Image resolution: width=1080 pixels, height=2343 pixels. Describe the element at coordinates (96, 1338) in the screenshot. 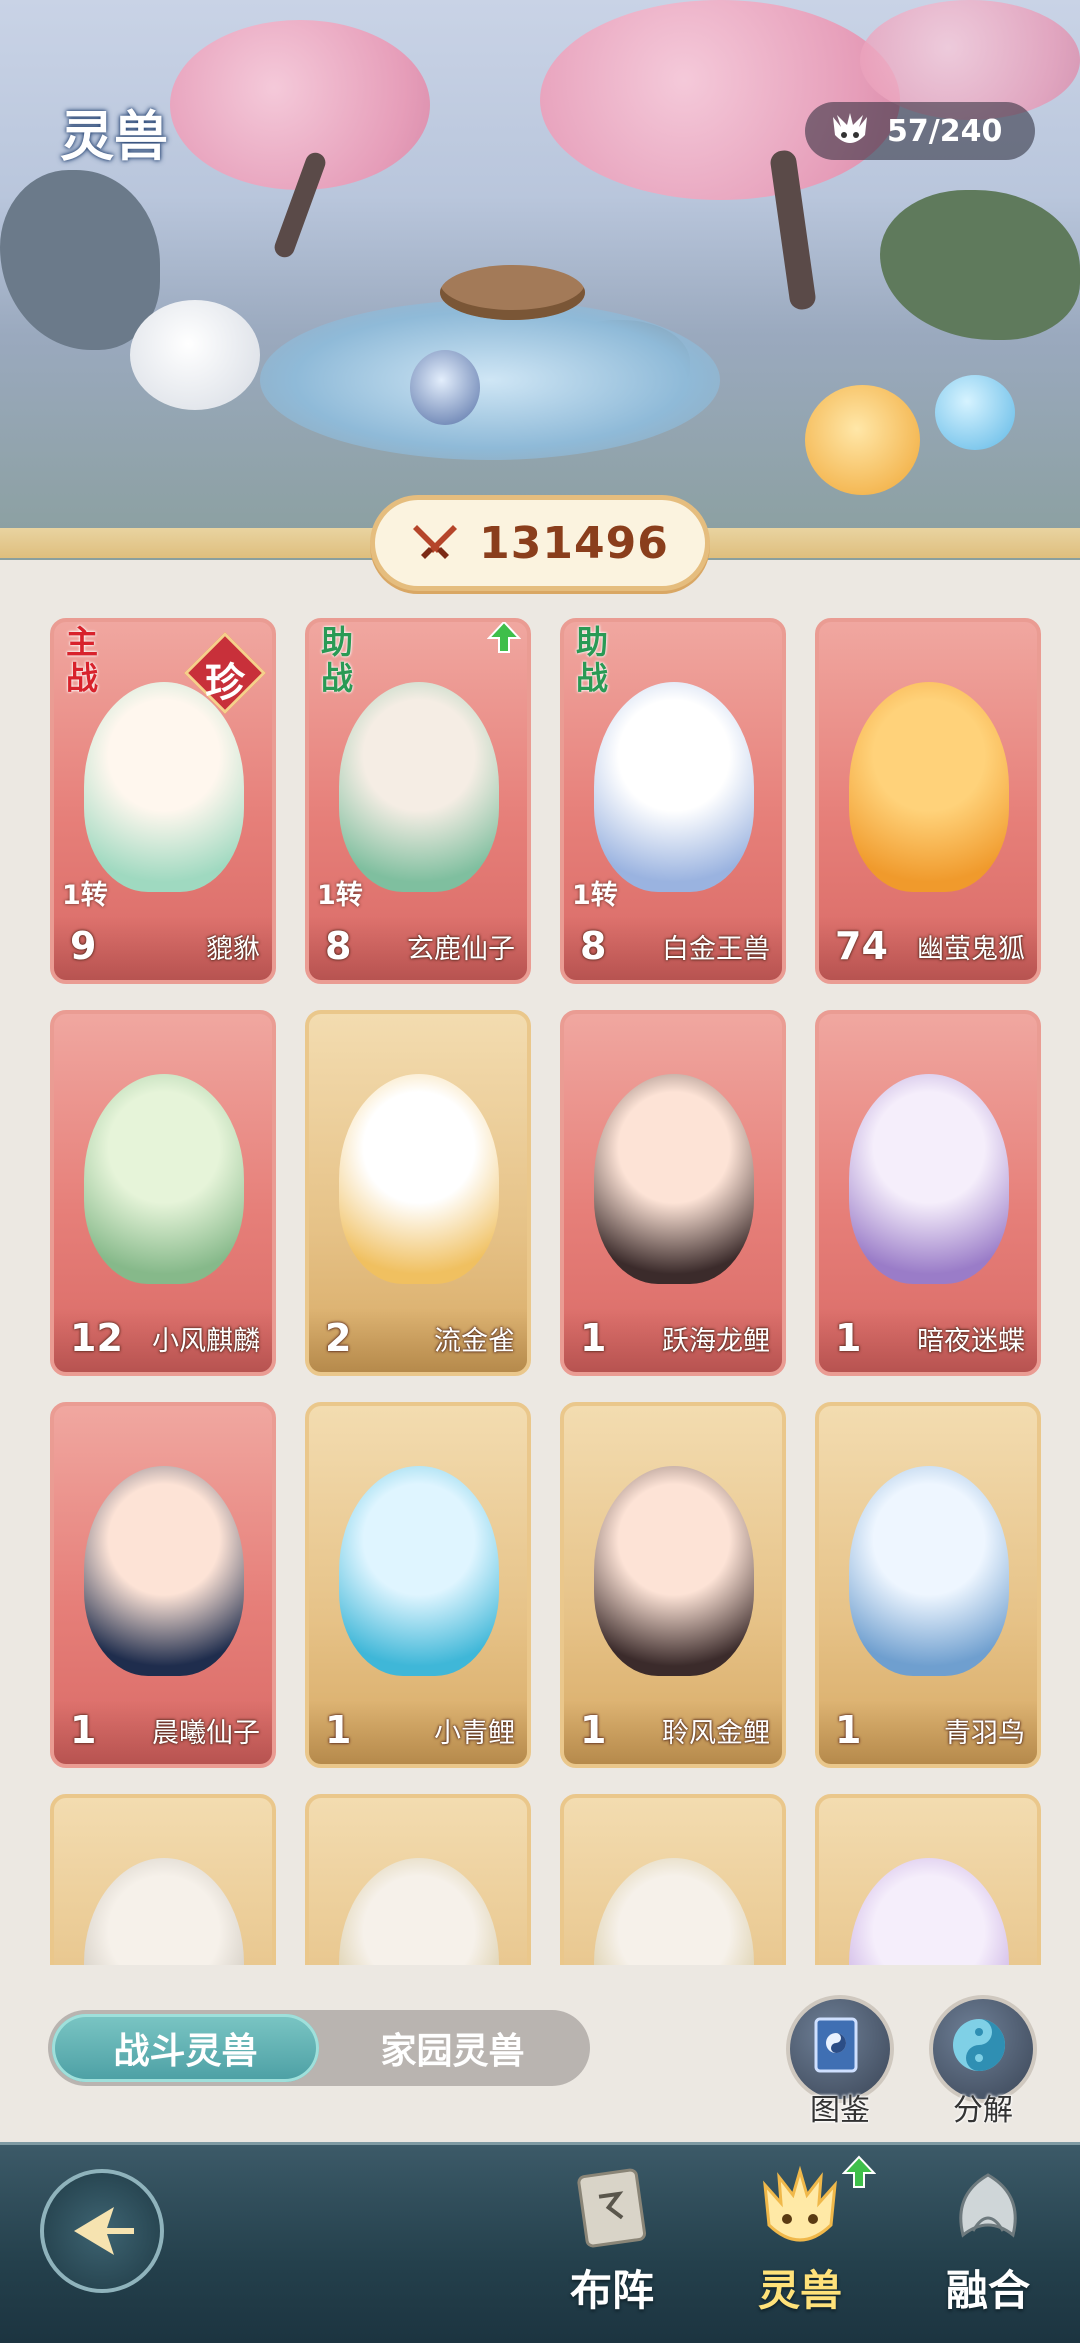

I see `beast-level: 12` at that location.